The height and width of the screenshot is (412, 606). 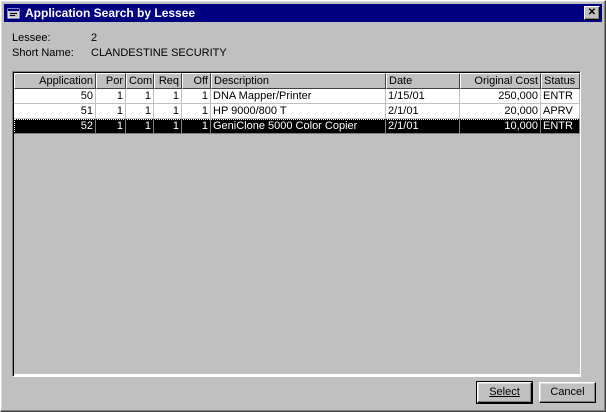 I want to click on cancel-button: Cancel, so click(x=567, y=392).